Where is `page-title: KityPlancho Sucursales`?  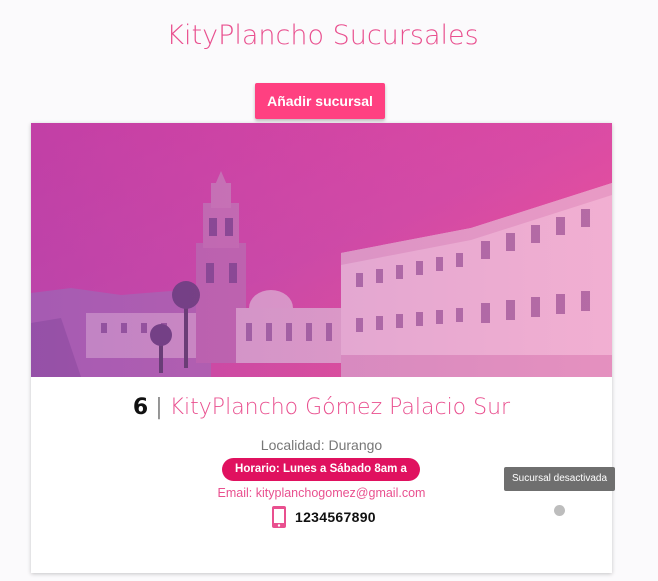
page-title: KityPlancho Sucursales is located at coordinates (322, 35).